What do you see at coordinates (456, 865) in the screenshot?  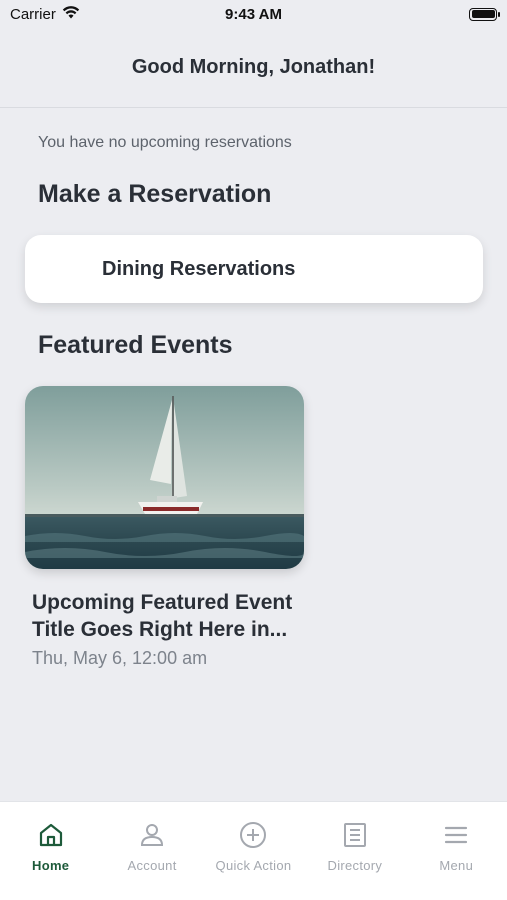 I see `tab-menu-label: Menu` at bounding box center [456, 865].